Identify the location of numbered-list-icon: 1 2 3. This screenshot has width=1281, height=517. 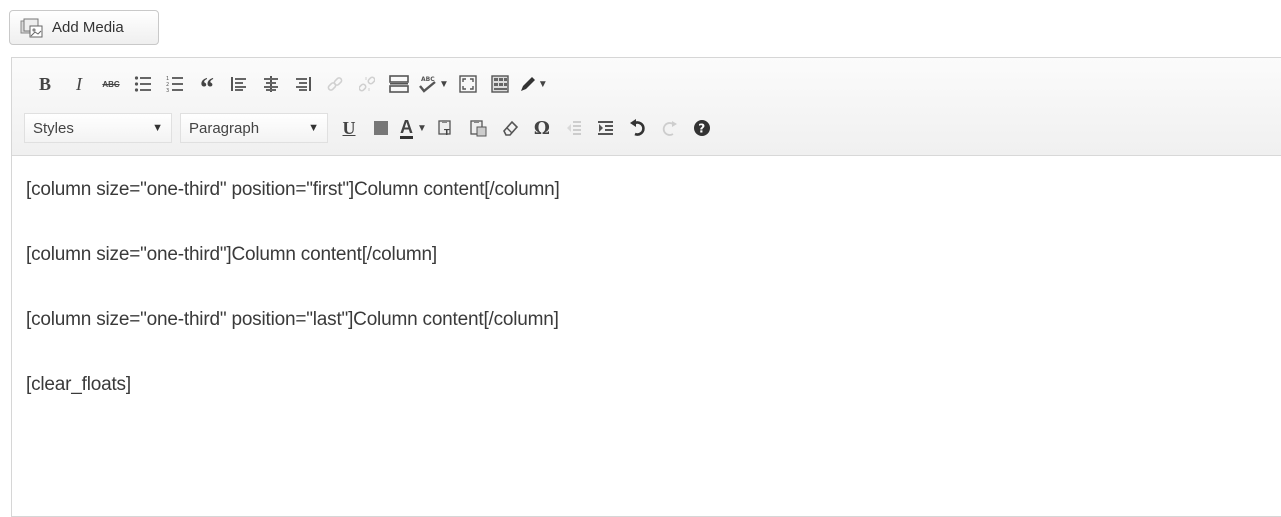
(174, 84).